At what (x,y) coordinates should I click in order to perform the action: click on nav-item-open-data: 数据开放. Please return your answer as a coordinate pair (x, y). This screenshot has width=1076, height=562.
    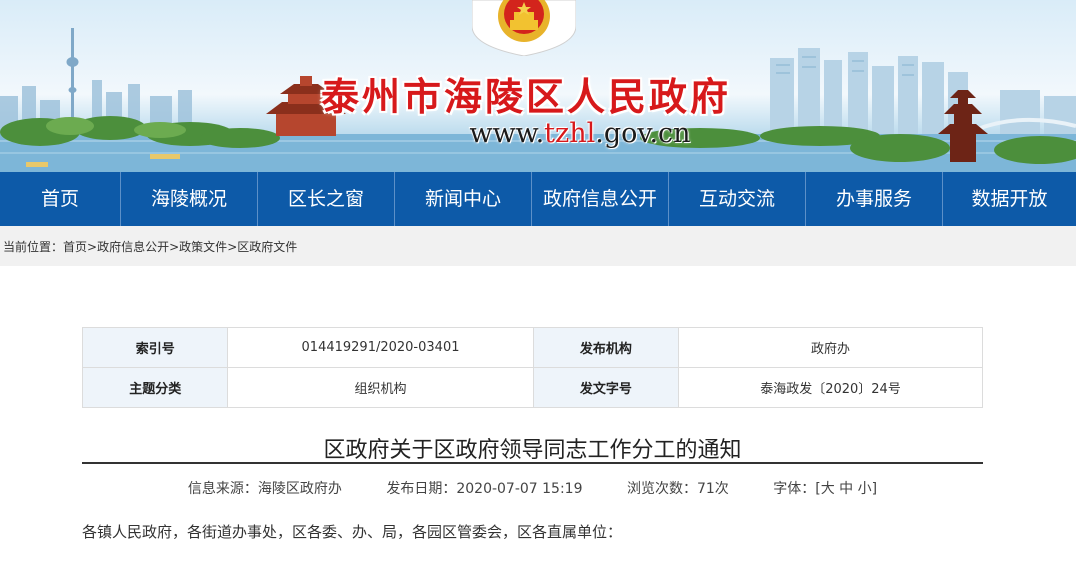
    Looking at the image, I should click on (1009, 199).